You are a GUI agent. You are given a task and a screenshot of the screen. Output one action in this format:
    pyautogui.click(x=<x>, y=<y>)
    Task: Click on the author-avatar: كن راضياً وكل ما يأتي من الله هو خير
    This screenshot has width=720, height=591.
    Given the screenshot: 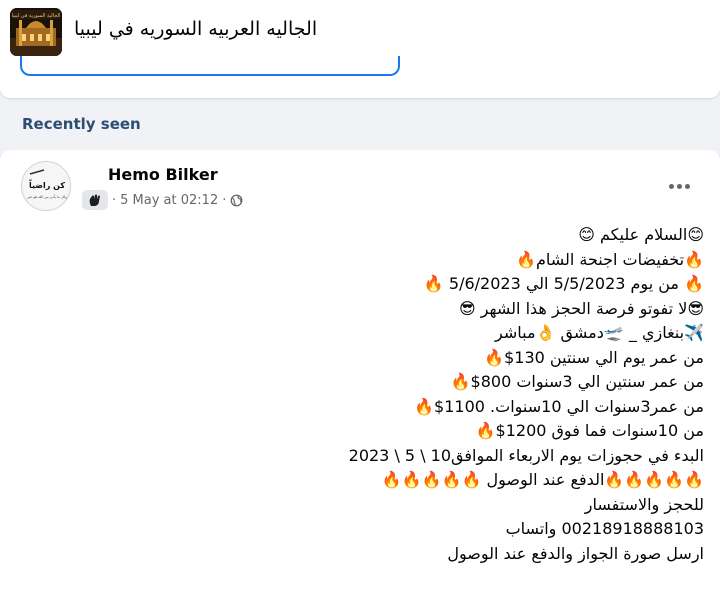 What is the action you would take?
    pyautogui.click(x=46, y=186)
    